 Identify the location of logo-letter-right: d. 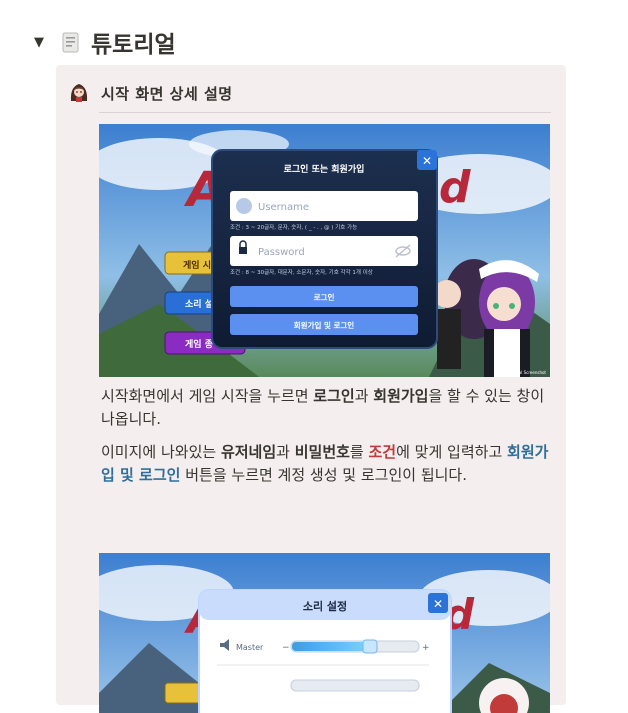
(455, 187).